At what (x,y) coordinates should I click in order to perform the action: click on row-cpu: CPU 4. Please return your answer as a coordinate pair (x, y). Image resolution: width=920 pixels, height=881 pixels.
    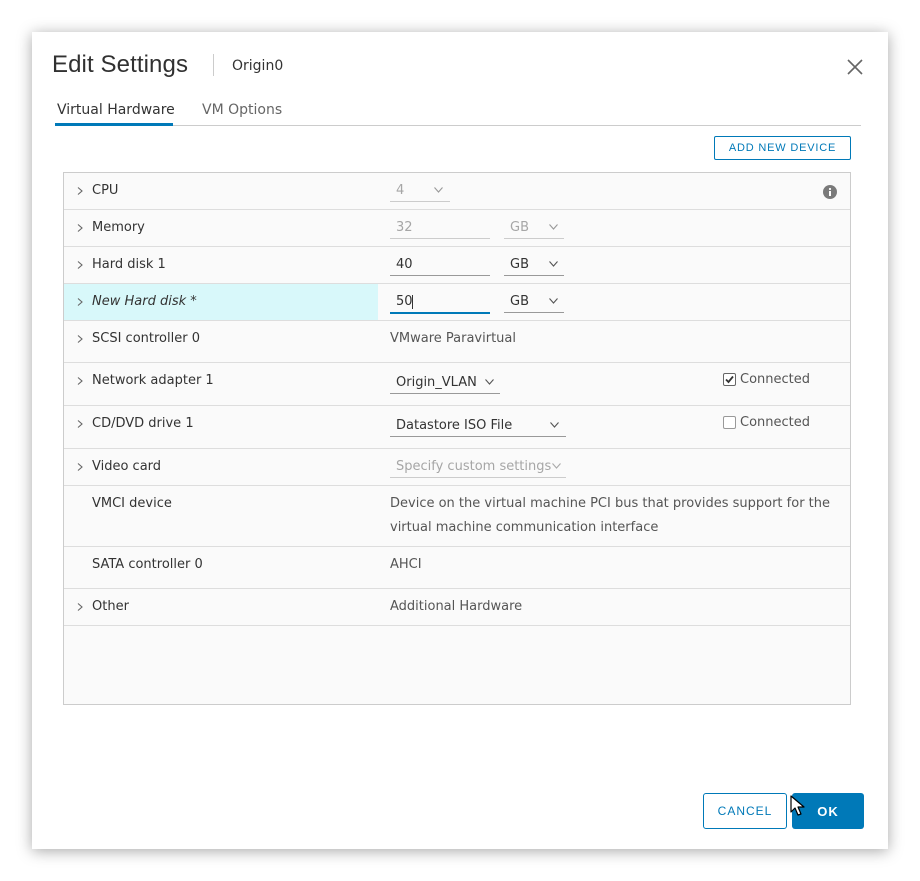
    Looking at the image, I should click on (457, 191).